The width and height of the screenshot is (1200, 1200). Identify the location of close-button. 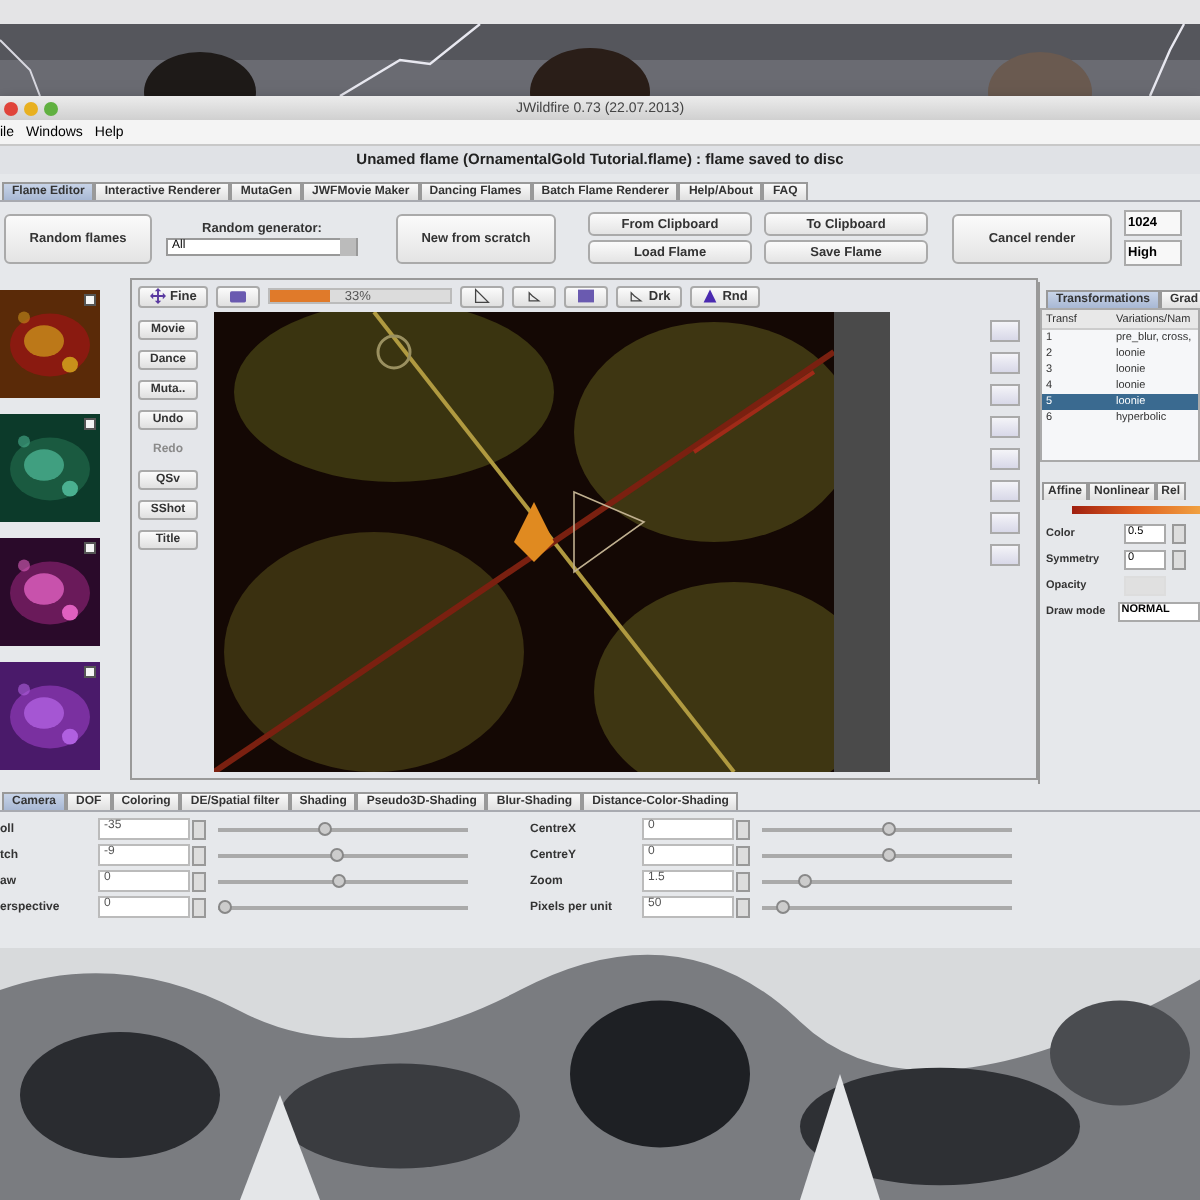
(11, 108).